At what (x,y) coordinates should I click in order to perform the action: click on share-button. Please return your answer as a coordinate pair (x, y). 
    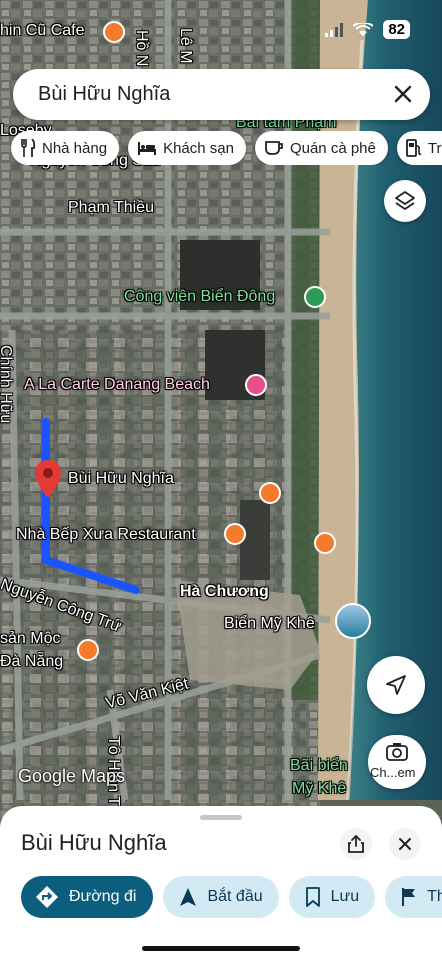
    Looking at the image, I should click on (356, 844).